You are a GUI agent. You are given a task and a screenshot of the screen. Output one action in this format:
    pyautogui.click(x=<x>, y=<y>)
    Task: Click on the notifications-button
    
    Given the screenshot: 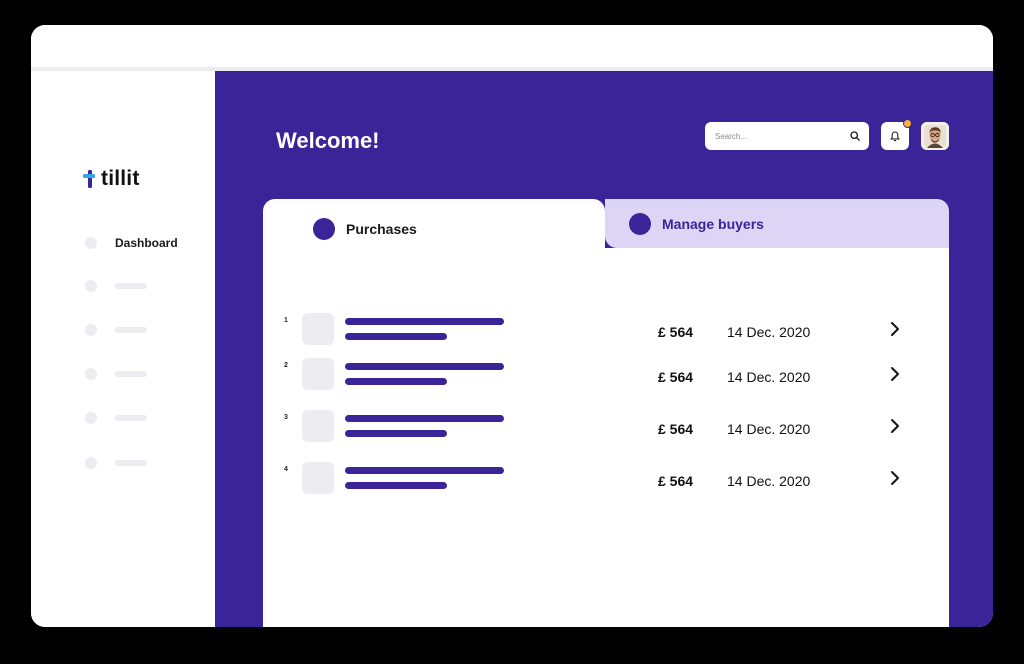 What is the action you would take?
    pyautogui.click(x=896, y=134)
    